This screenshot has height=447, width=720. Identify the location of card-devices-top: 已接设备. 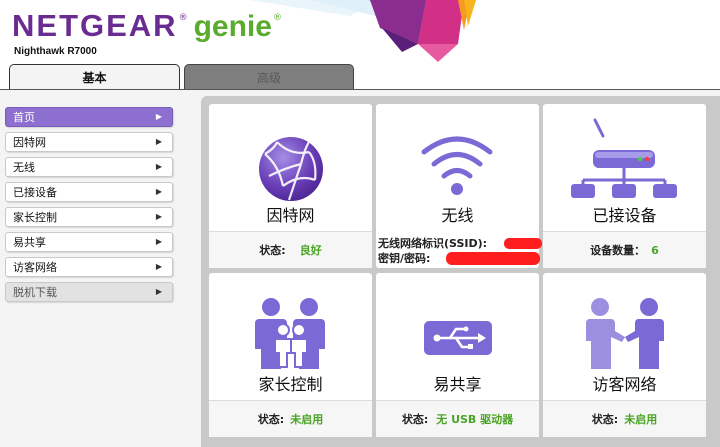
(624, 167).